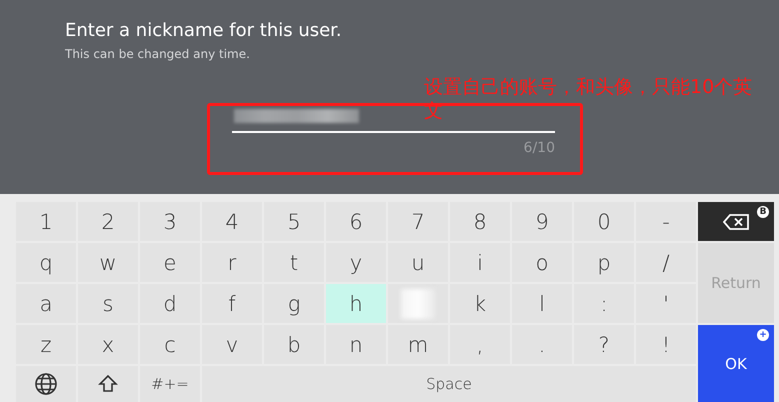 The width and height of the screenshot is (779, 402). Describe the element at coordinates (480, 262) in the screenshot. I see `keyboard-key: i` at that location.